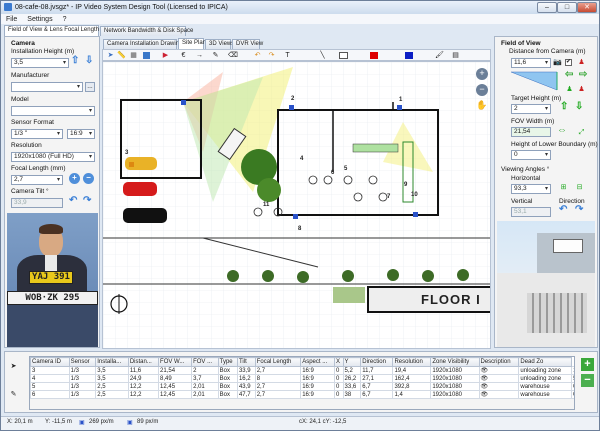  What do you see at coordinates (37, 203) in the screenshot?
I see `camera-tilt-field: 33,9` at bounding box center [37, 203].